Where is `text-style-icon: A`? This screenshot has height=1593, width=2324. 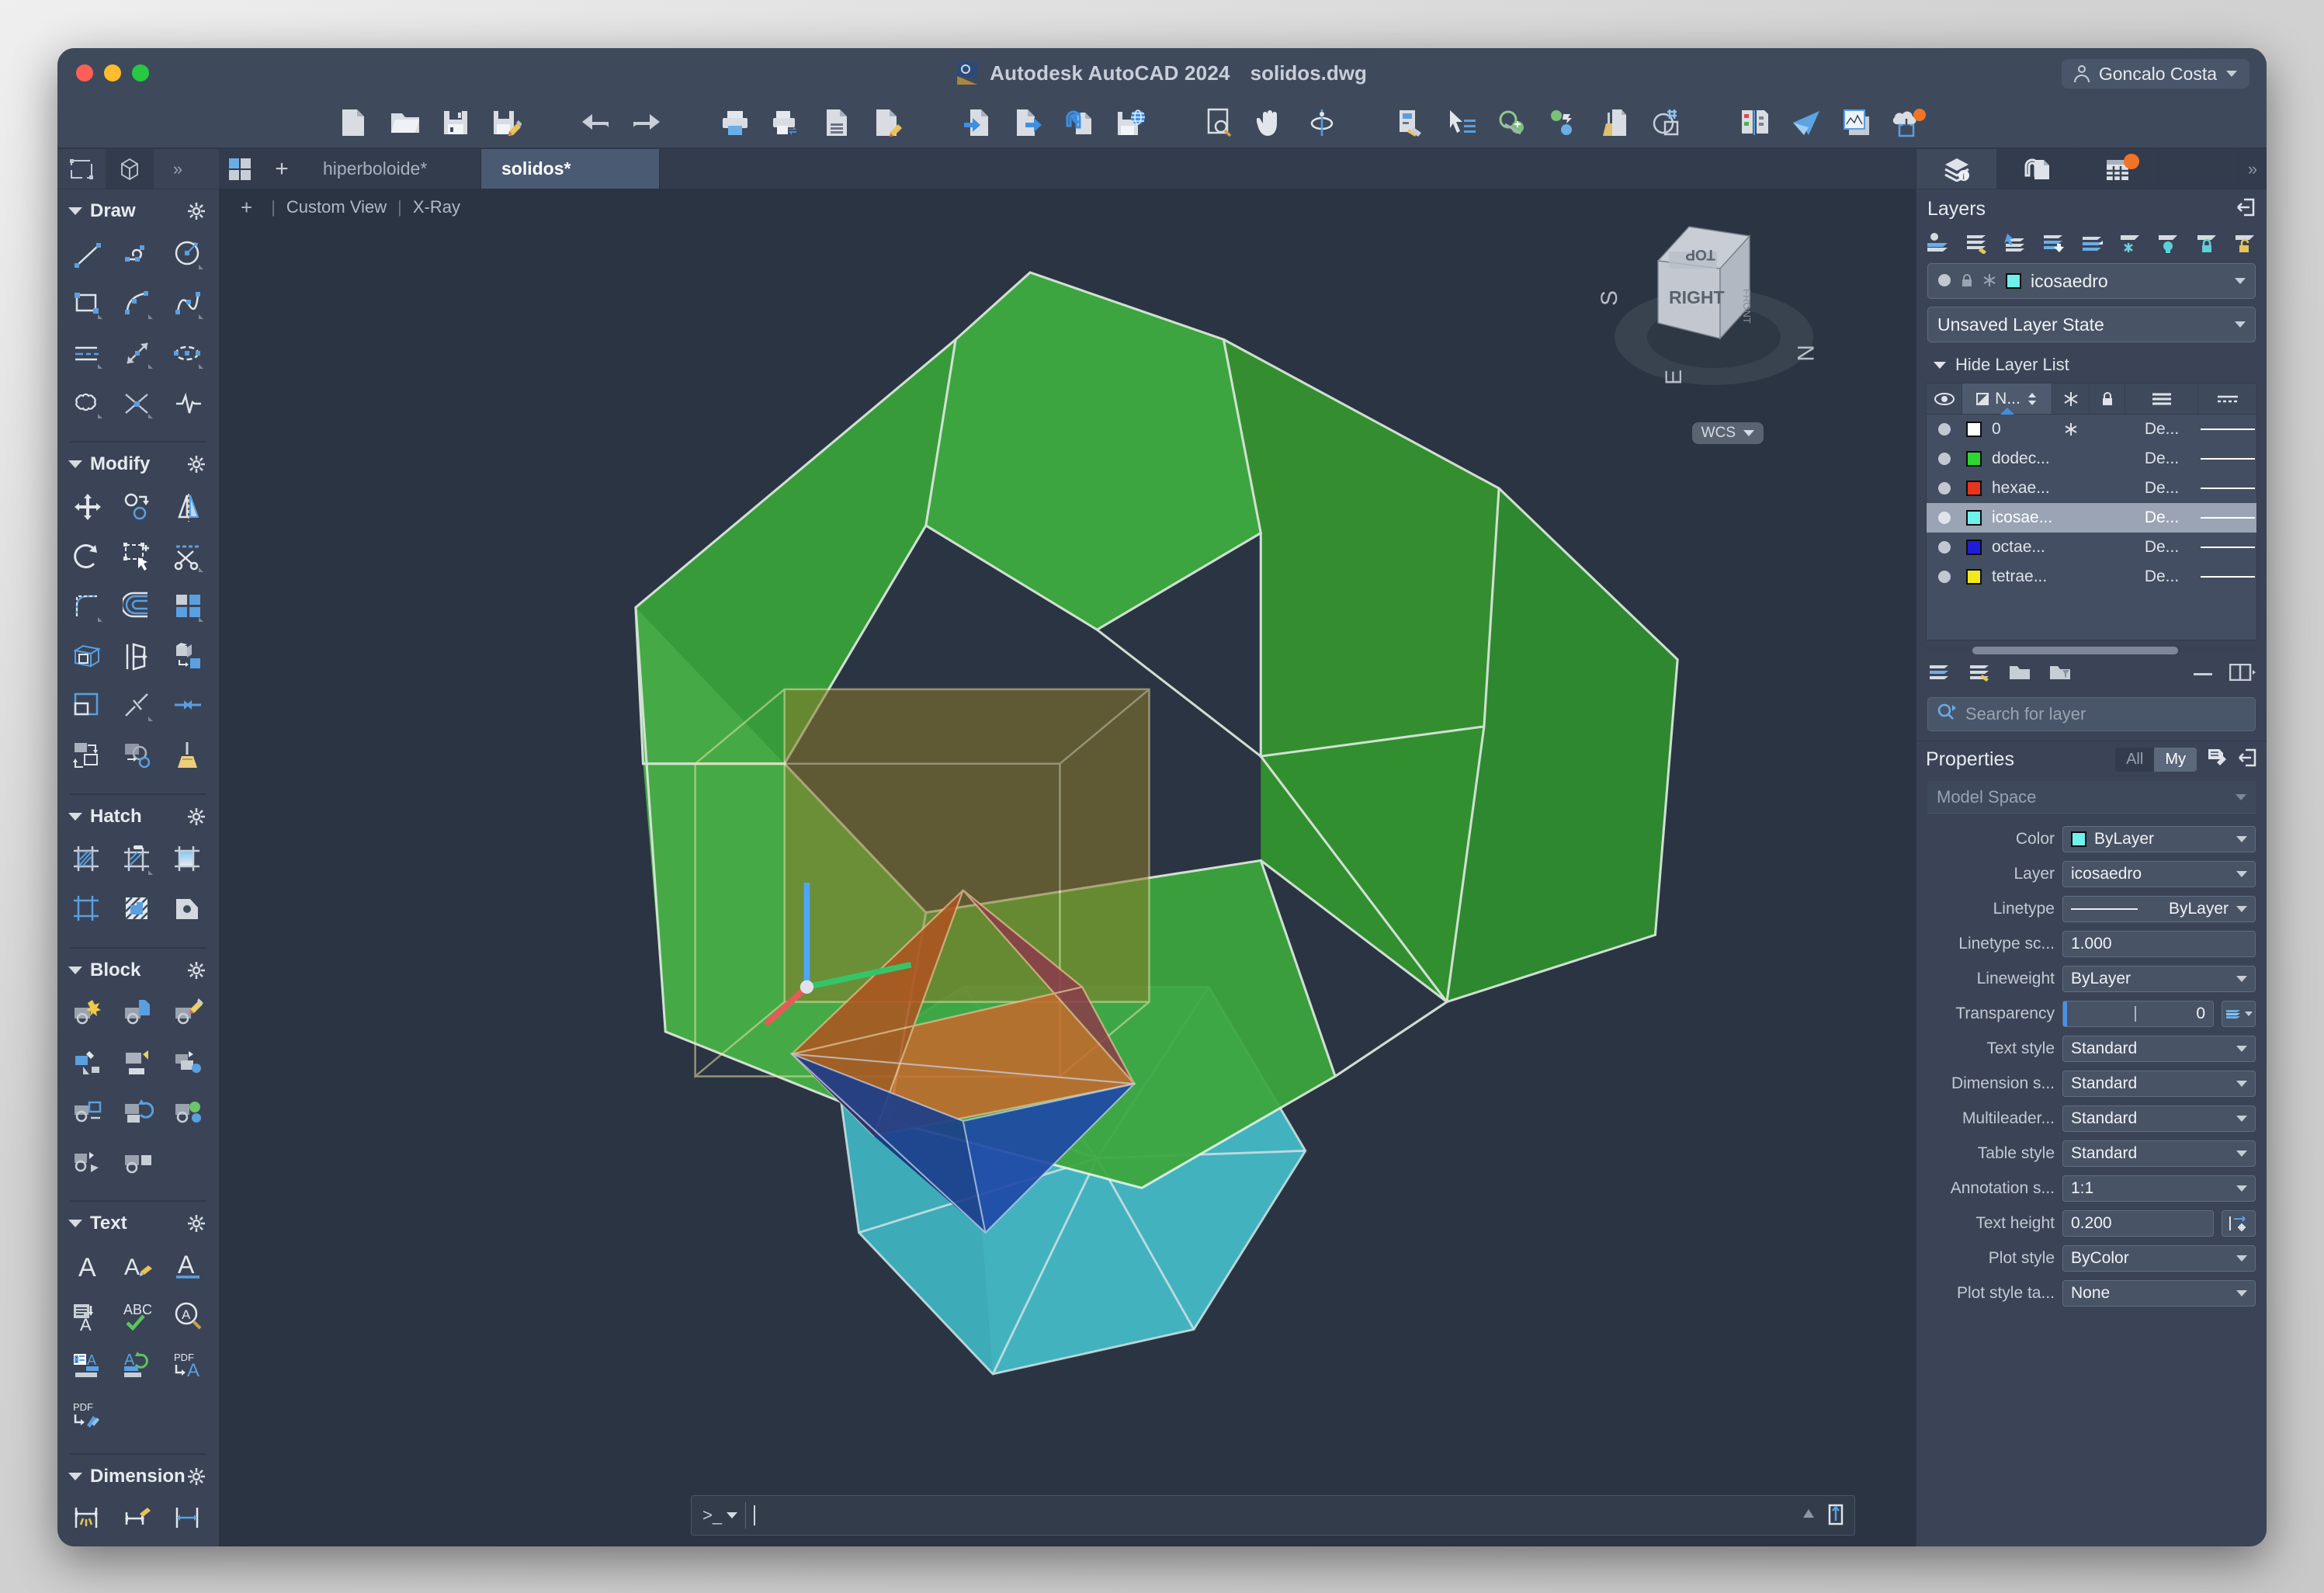
text-style-icon: A is located at coordinates (138, 1267).